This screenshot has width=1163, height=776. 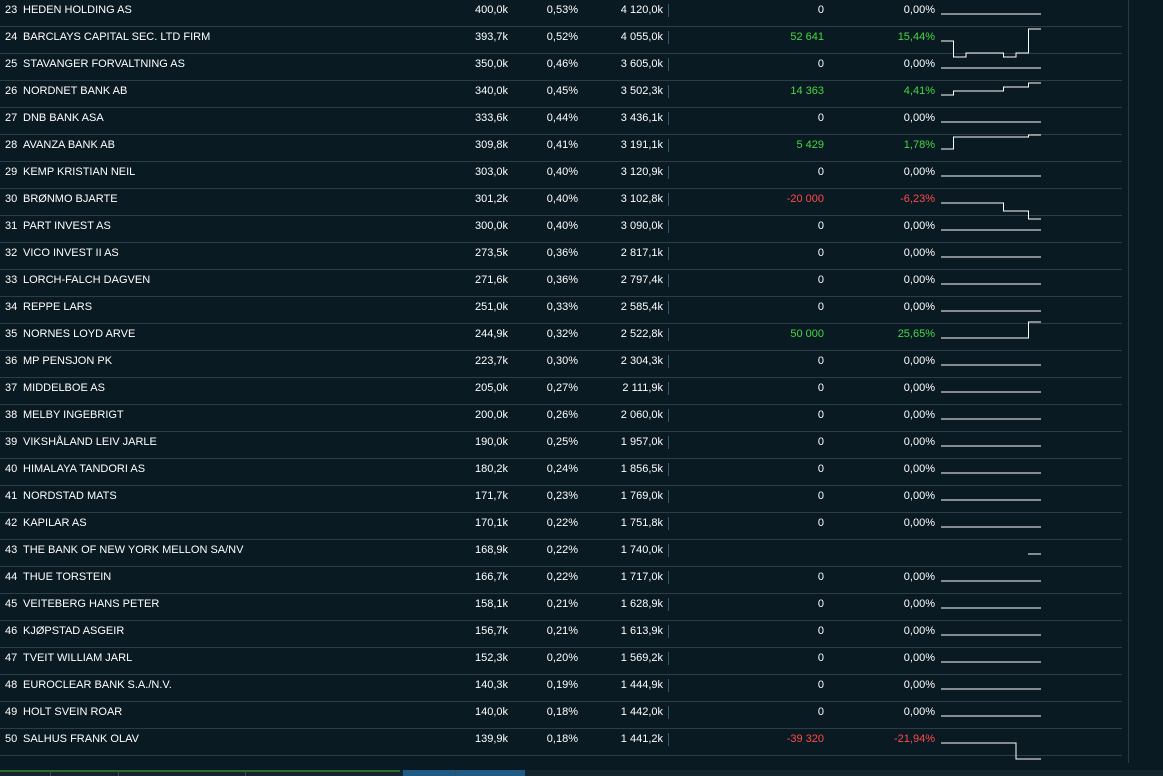 I want to click on holder-name-cell: MIDDELBOE AS, so click(x=64, y=388).